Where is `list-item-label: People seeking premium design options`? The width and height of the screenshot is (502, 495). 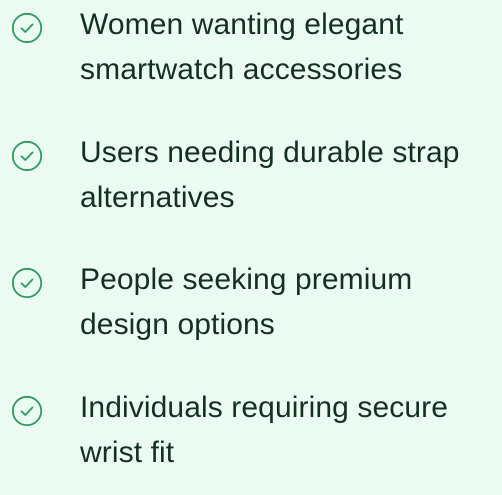
list-item-label: People seeking premium design options is located at coordinates (246, 302).